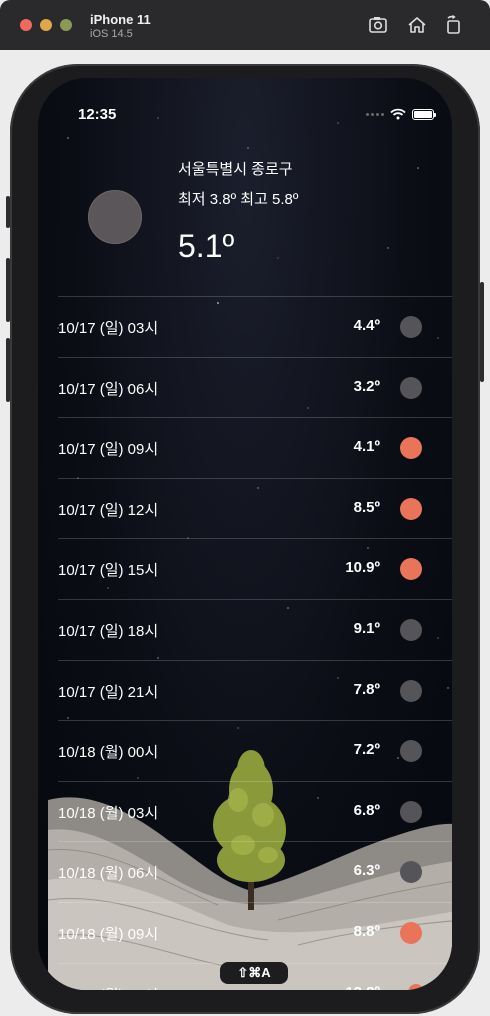 The image size is (490, 1016). What do you see at coordinates (412, 986) in the screenshot?
I see `cloud-sun-icon` at bounding box center [412, 986].